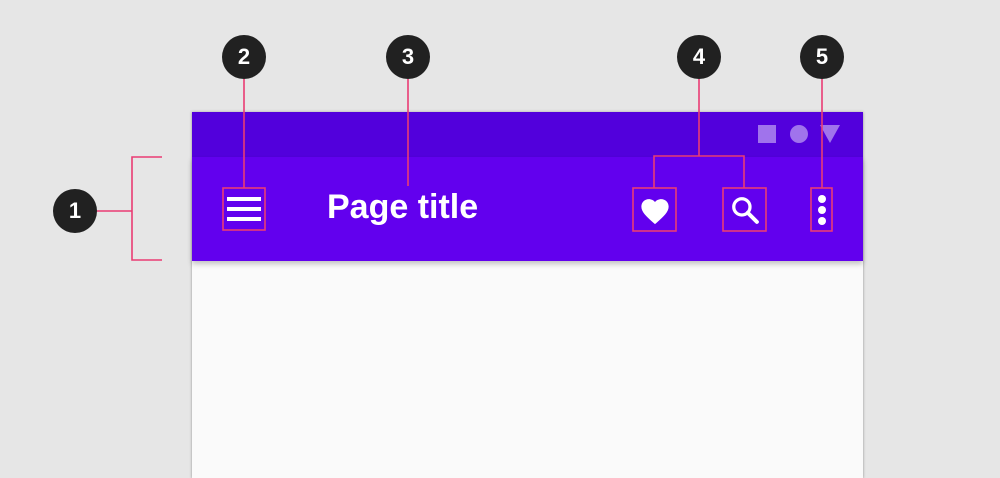 This screenshot has width=1000, height=478. Describe the element at coordinates (830, 134) in the screenshot. I see `triangle-icon` at that location.